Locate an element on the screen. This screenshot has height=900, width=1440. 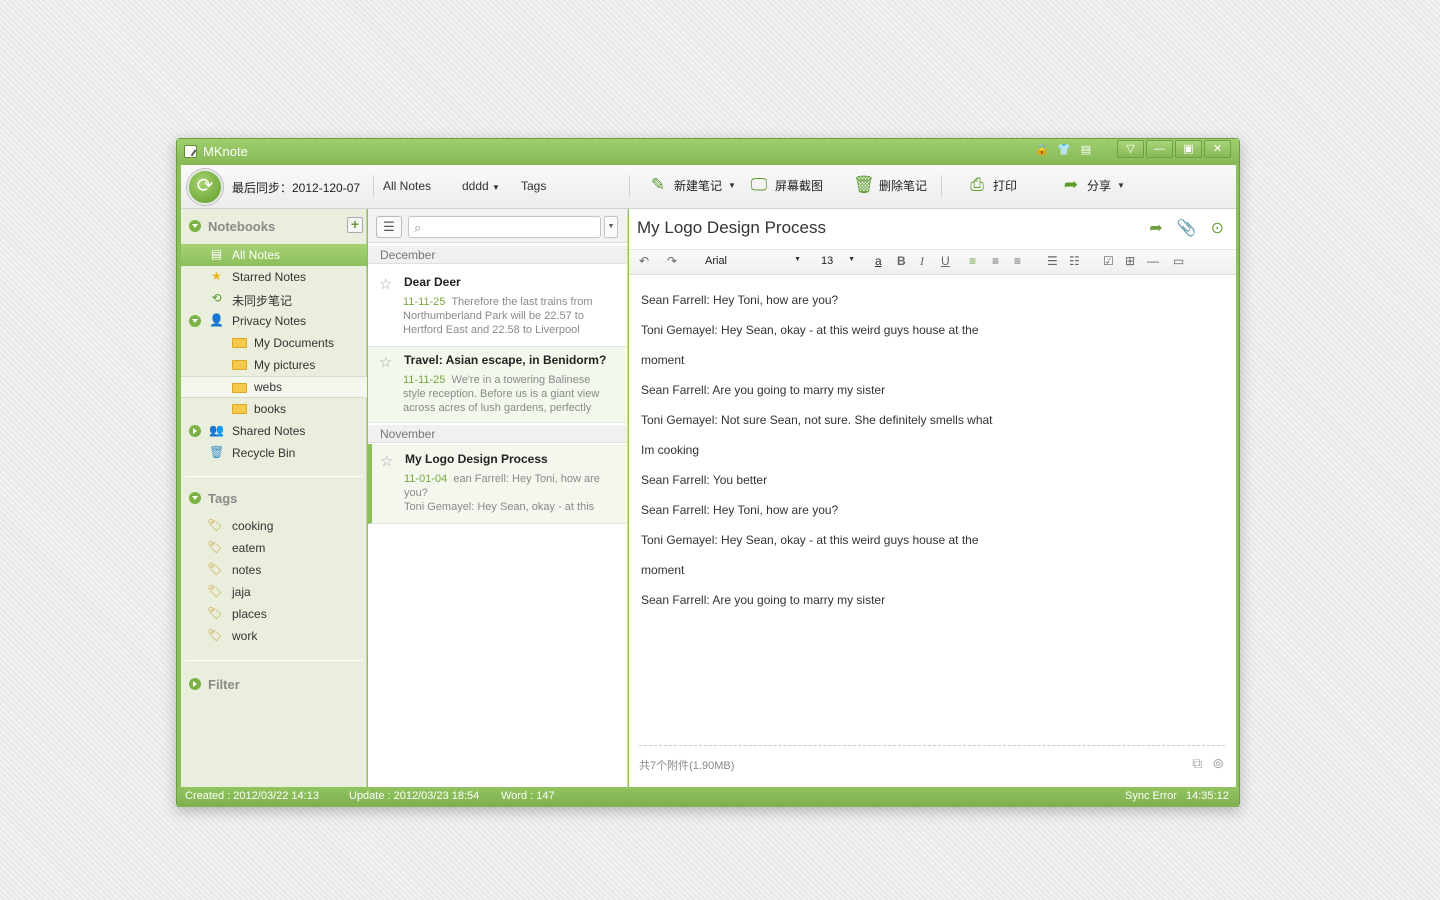
notebook-filter-dropdown: dddd ▼ is located at coordinates (481, 186).